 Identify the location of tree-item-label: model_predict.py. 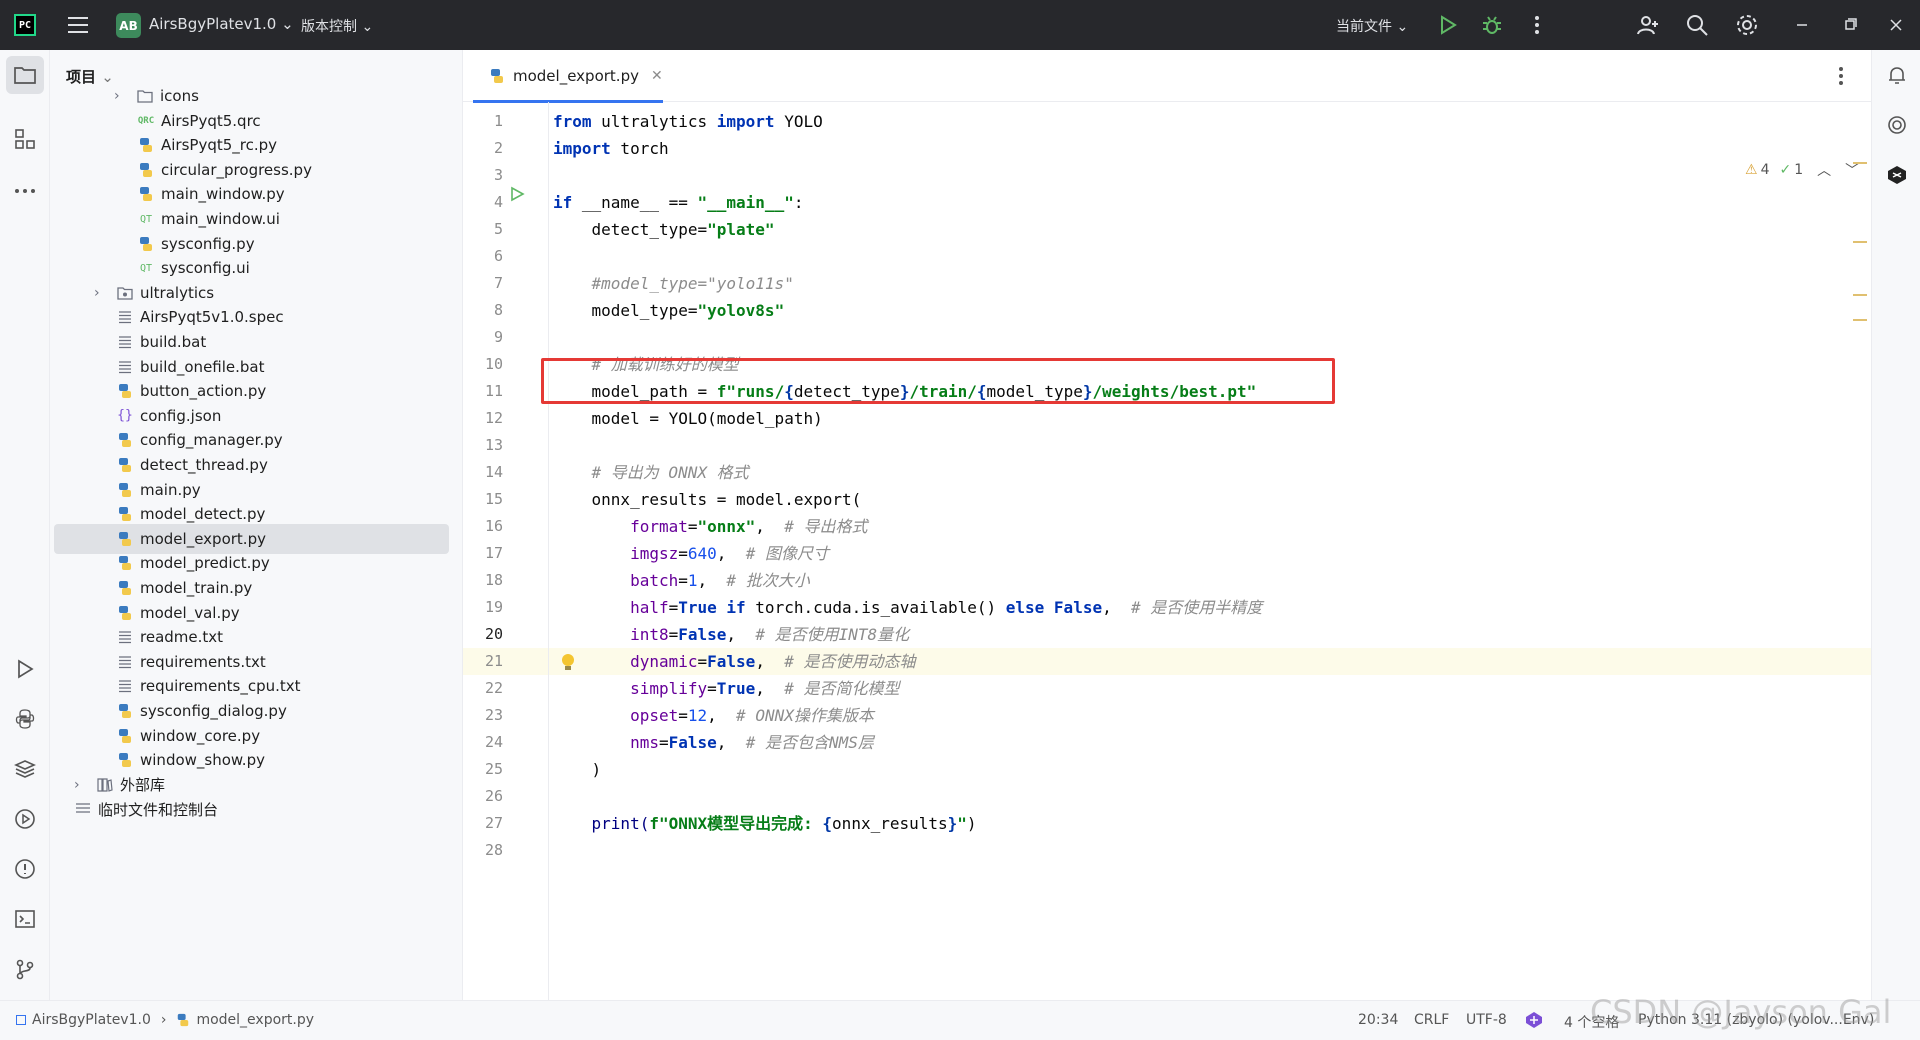
(205, 563).